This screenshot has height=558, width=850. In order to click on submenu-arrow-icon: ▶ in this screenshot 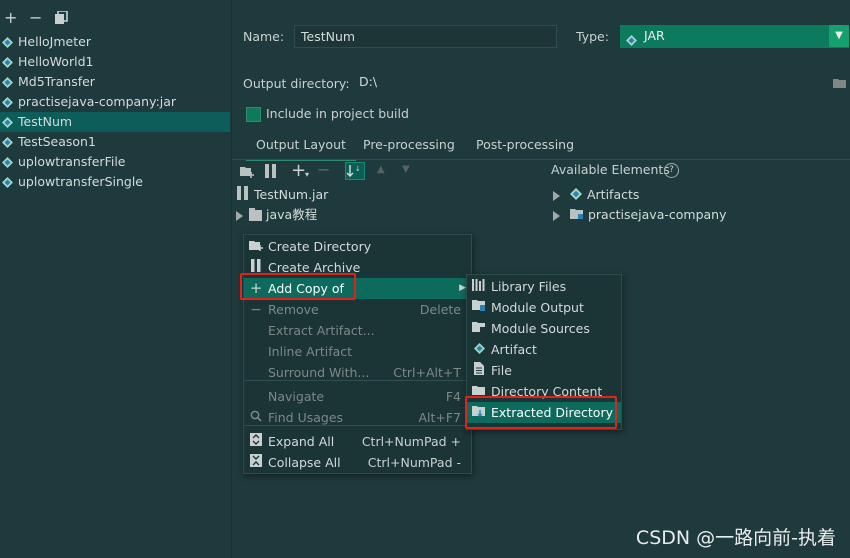, I will do `click(462, 288)`.